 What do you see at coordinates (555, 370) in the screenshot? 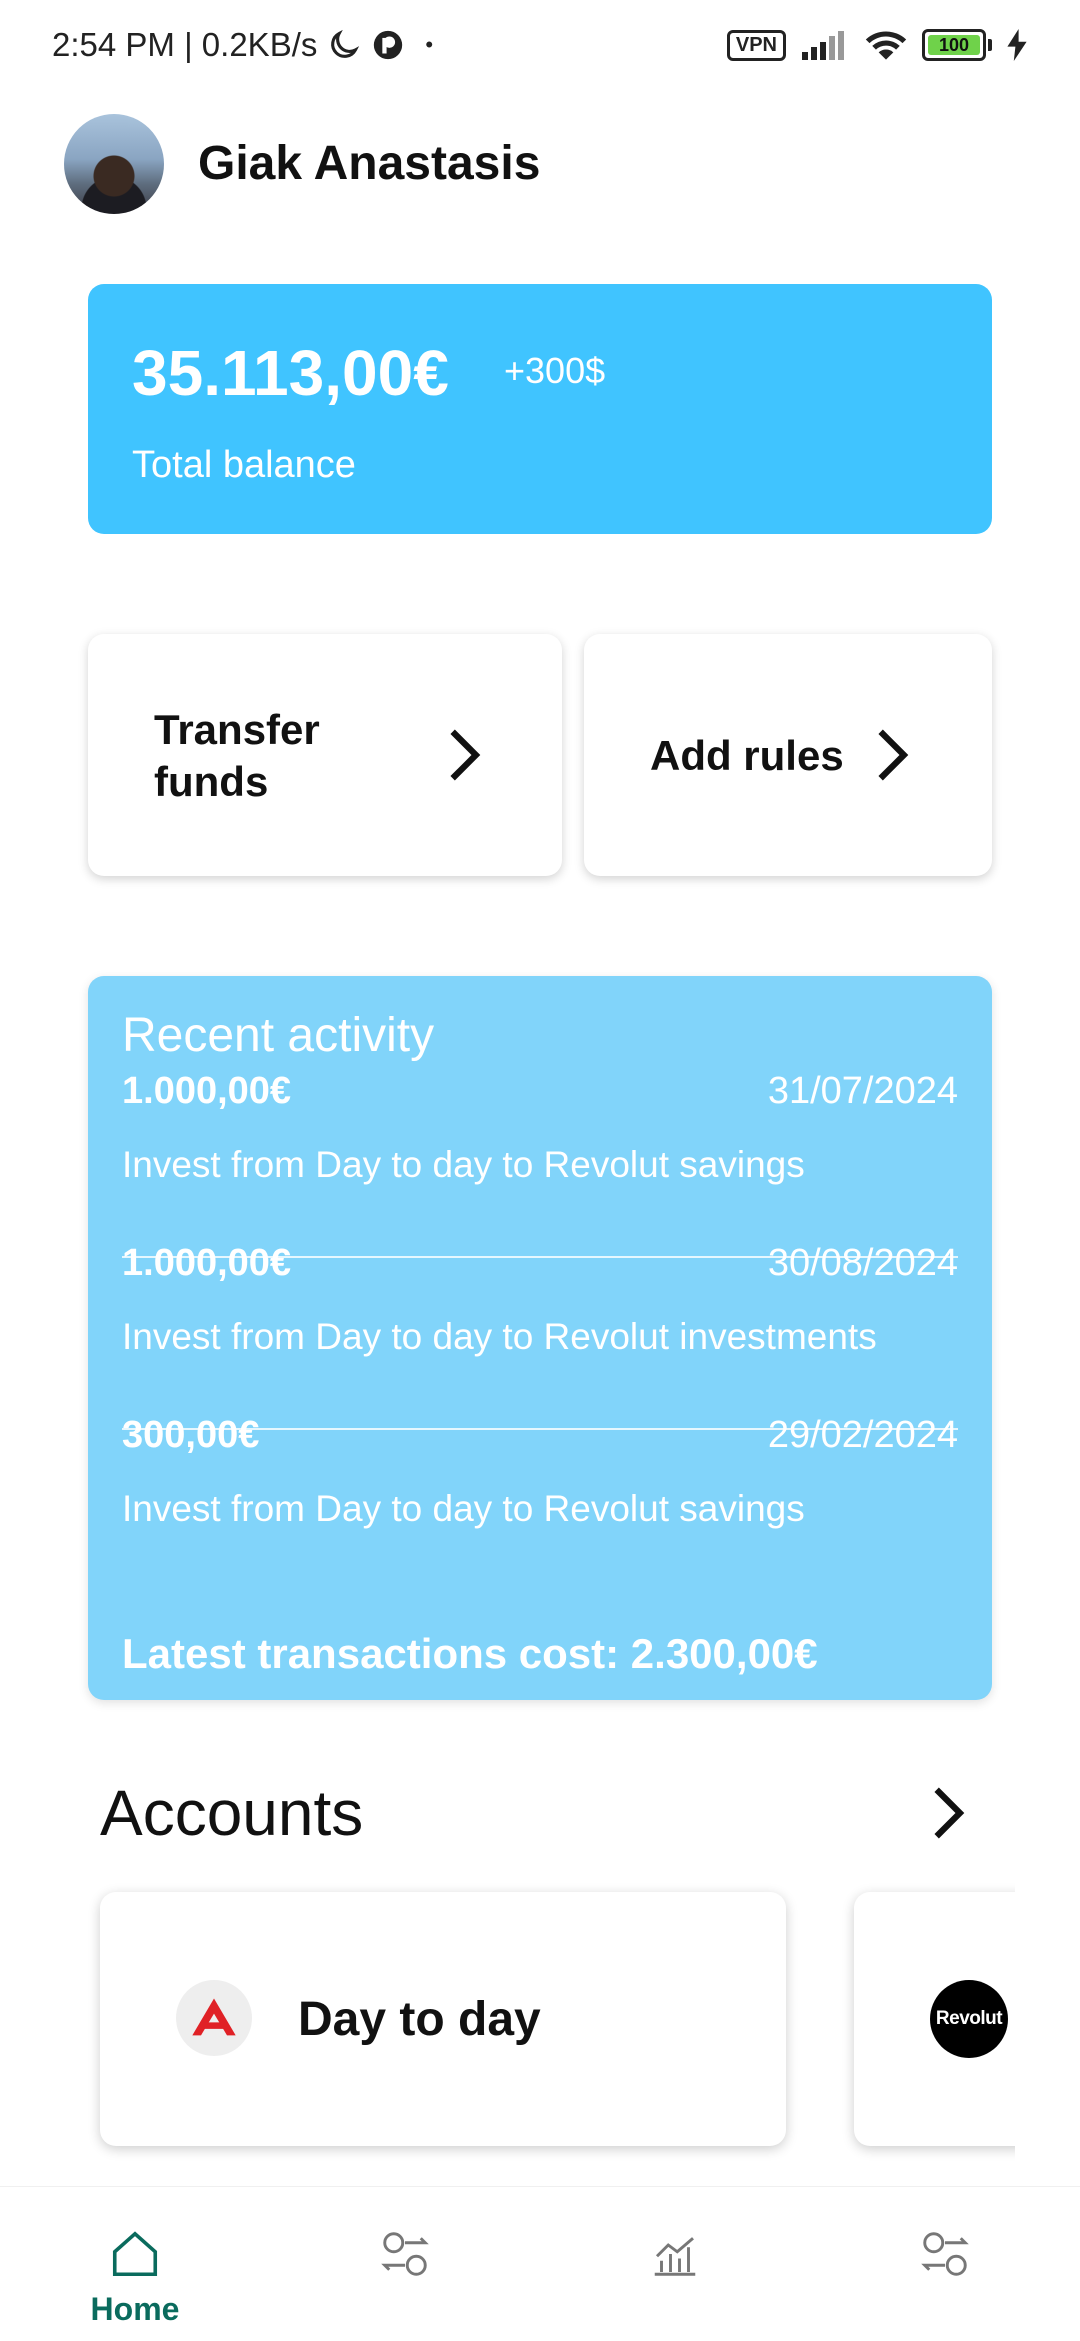
I see `balance-change: +300$` at bounding box center [555, 370].